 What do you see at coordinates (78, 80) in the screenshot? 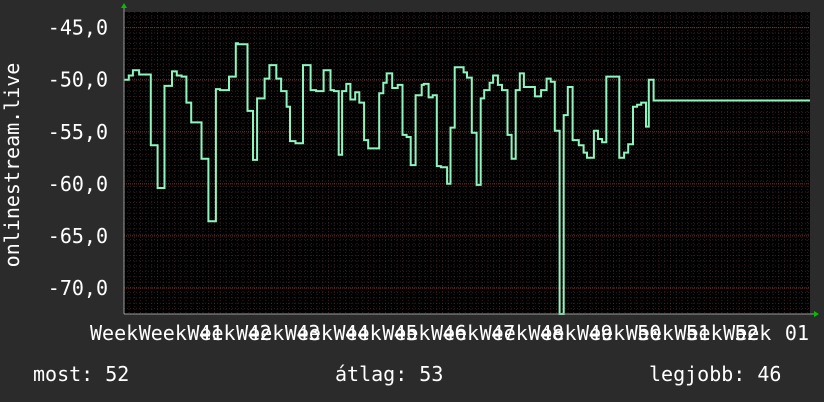
I see `y-tick-label: -50,0` at bounding box center [78, 80].